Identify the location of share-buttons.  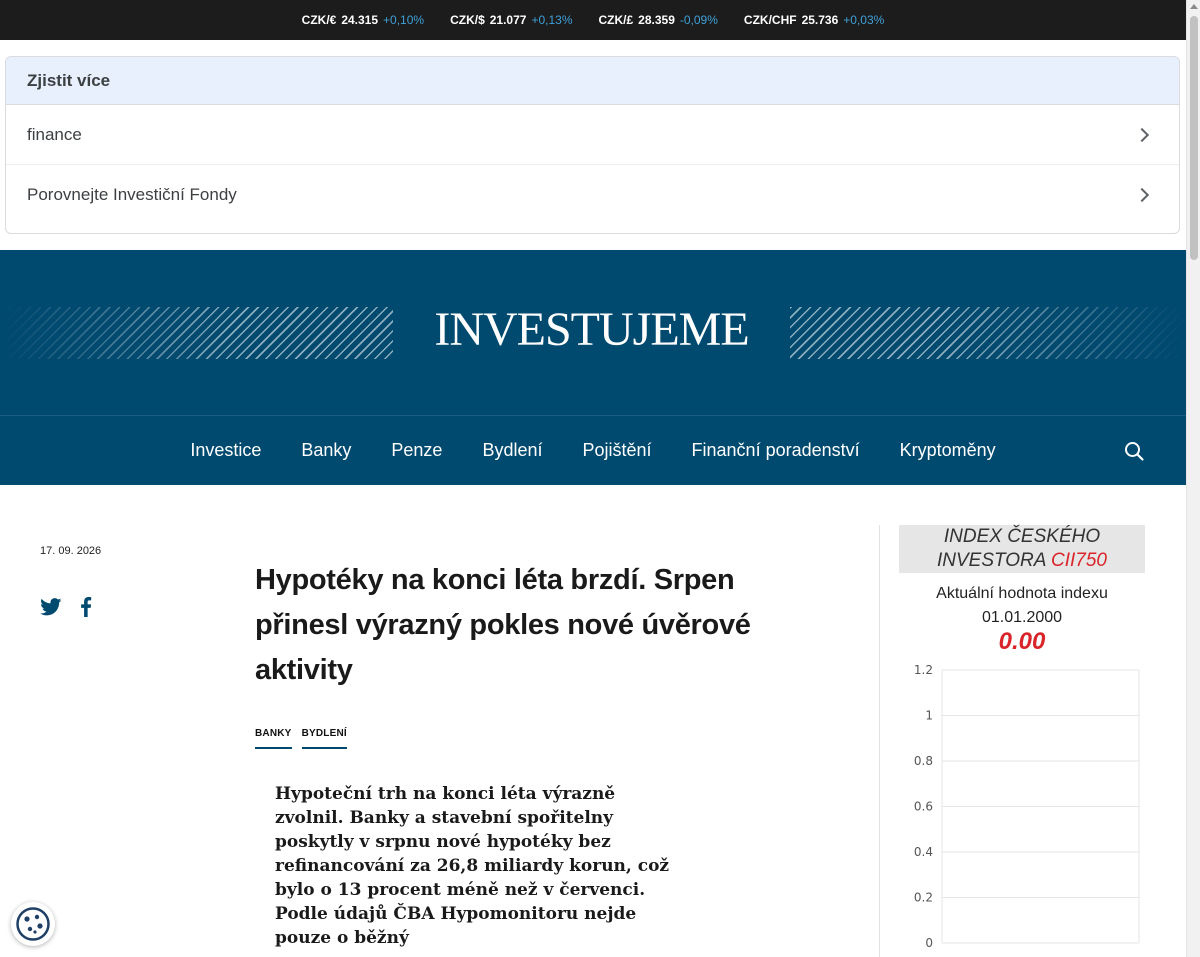
(66, 607).